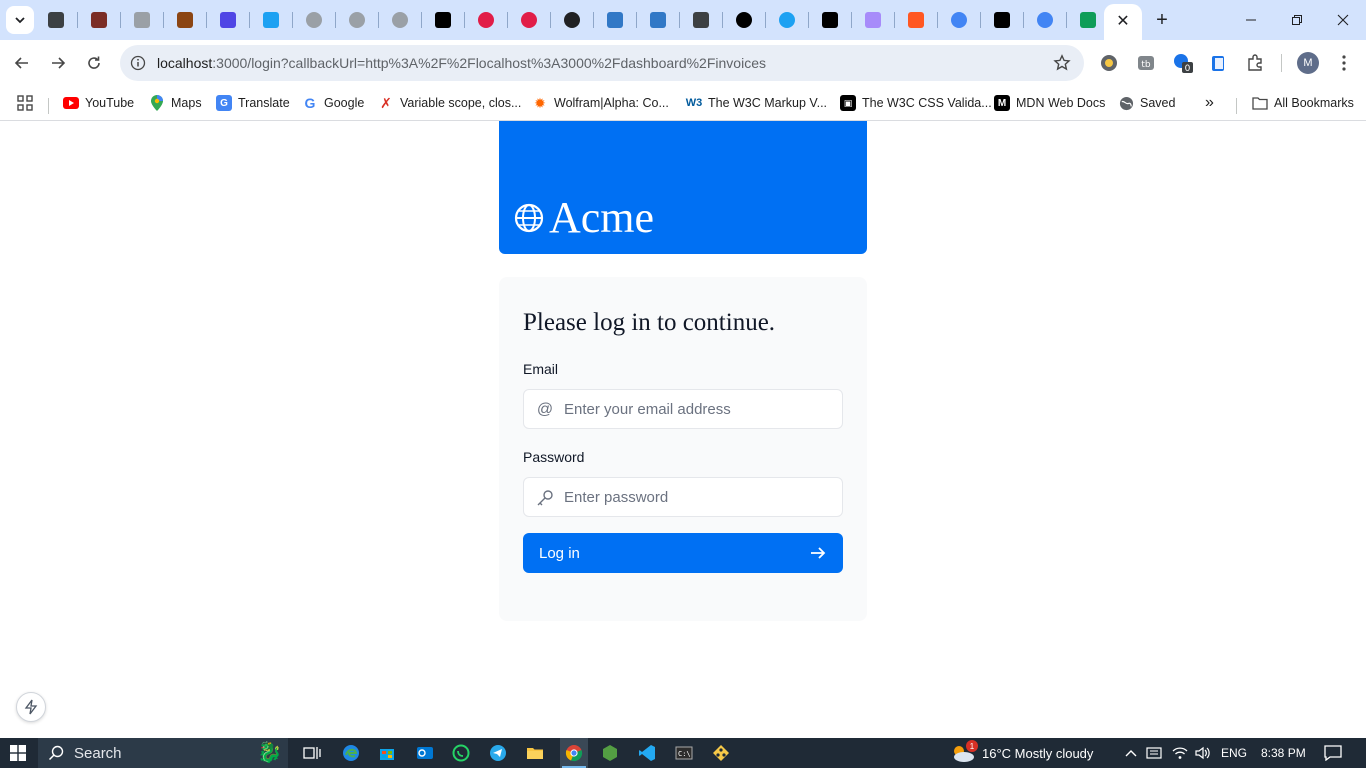  I want to click on windows-logo-icon, so click(18, 753).